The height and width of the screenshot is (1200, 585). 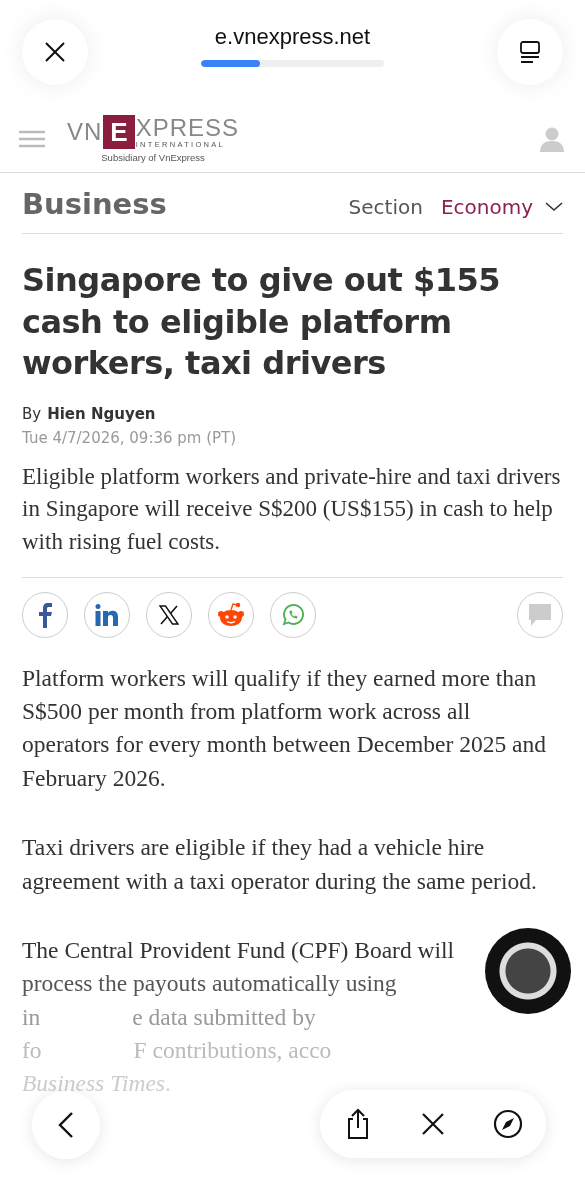 I want to click on logo-text: VN, so click(x=85, y=132).